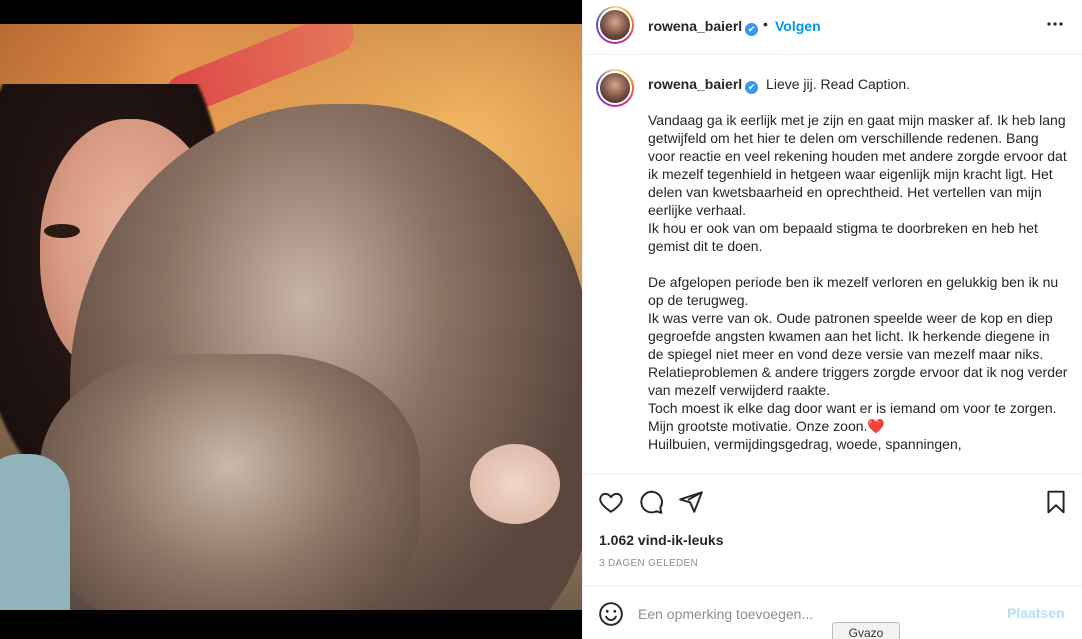 The width and height of the screenshot is (1082, 639). Describe the element at coordinates (798, 26) in the screenshot. I see `follow-button: Volgen` at that location.